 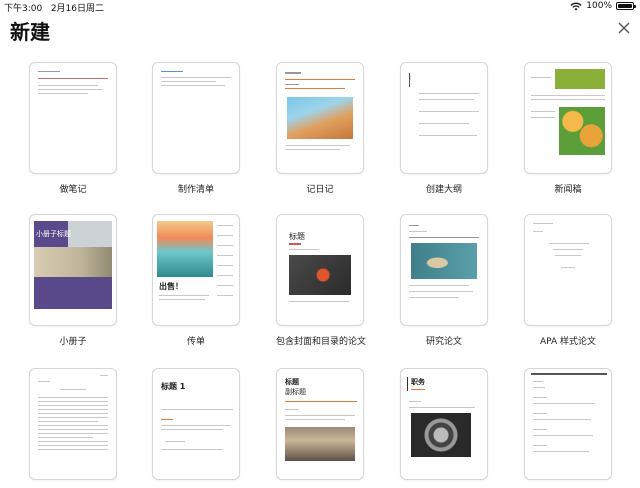 What do you see at coordinates (444, 118) in the screenshot?
I see `template-thumbnail: I` at bounding box center [444, 118].